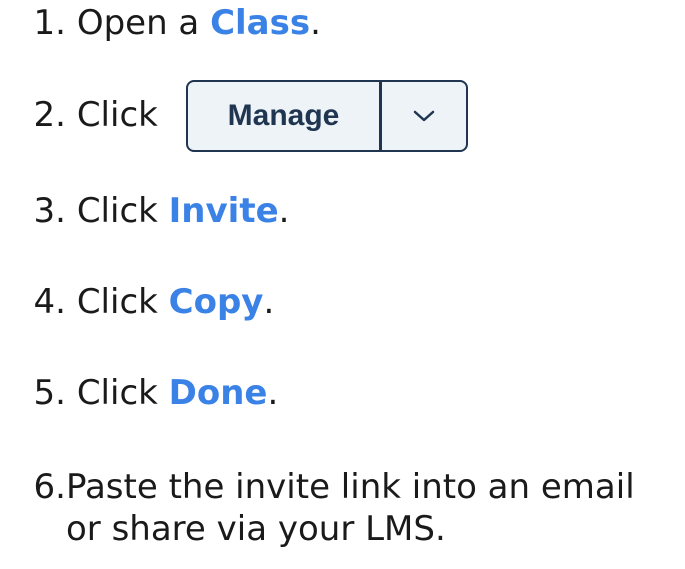 Image resolution: width=685 pixels, height=569 pixels. I want to click on manage-dropdown-button, so click(424, 116).